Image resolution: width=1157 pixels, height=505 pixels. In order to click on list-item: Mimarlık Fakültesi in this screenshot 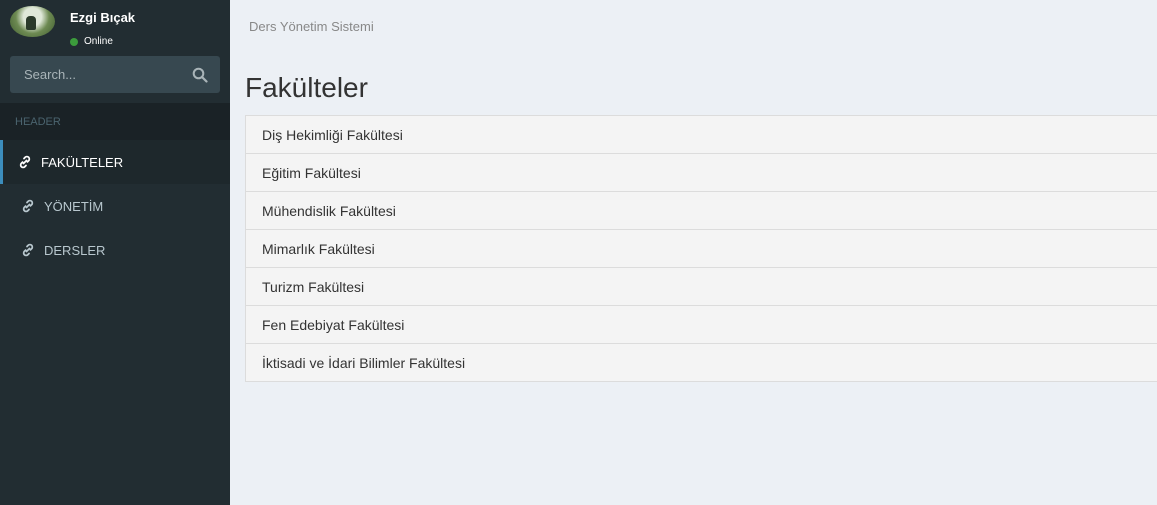, I will do `click(701, 248)`.